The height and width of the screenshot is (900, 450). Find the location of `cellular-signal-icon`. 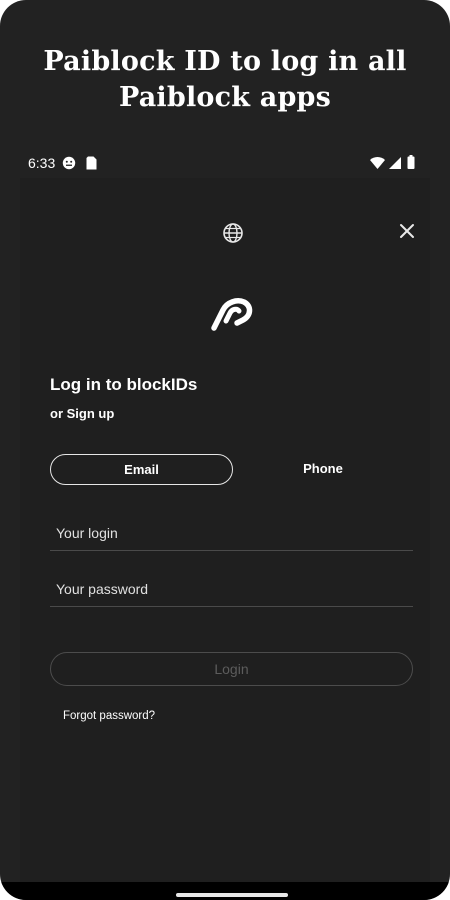

cellular-signal-icon is located at coordinates (395, 163).